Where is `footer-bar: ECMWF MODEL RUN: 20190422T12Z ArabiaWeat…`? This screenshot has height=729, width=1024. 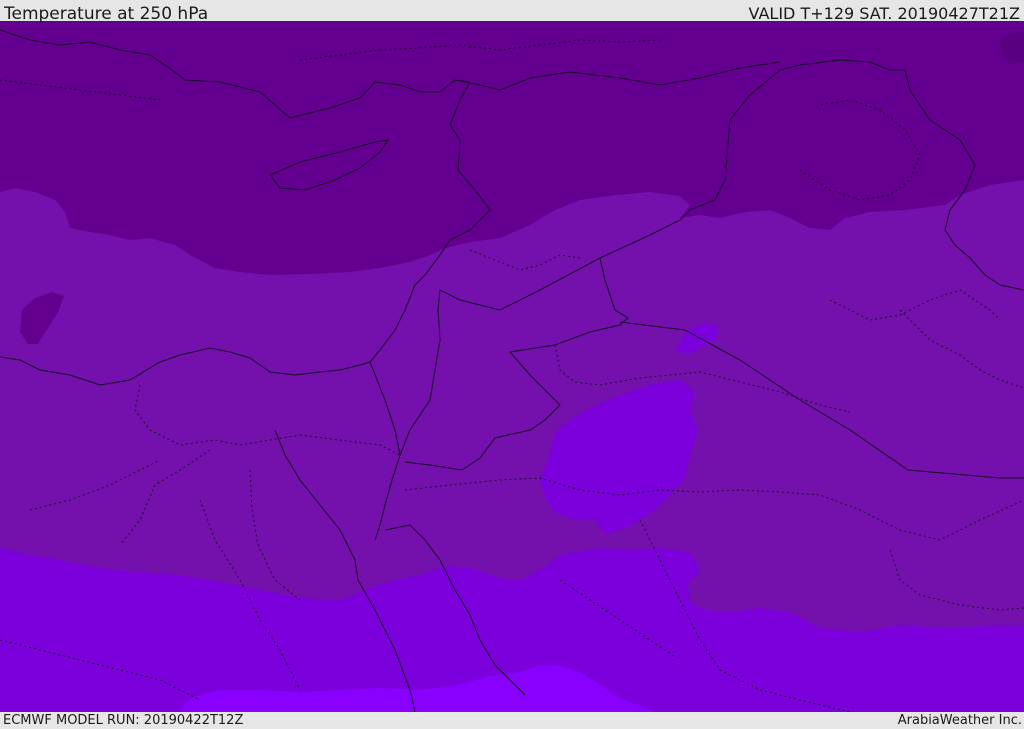 footer-bar: ECMWF MODEL RUN: 20190422T12Z ArabiaWeat… is located at coordinates (512, 720).